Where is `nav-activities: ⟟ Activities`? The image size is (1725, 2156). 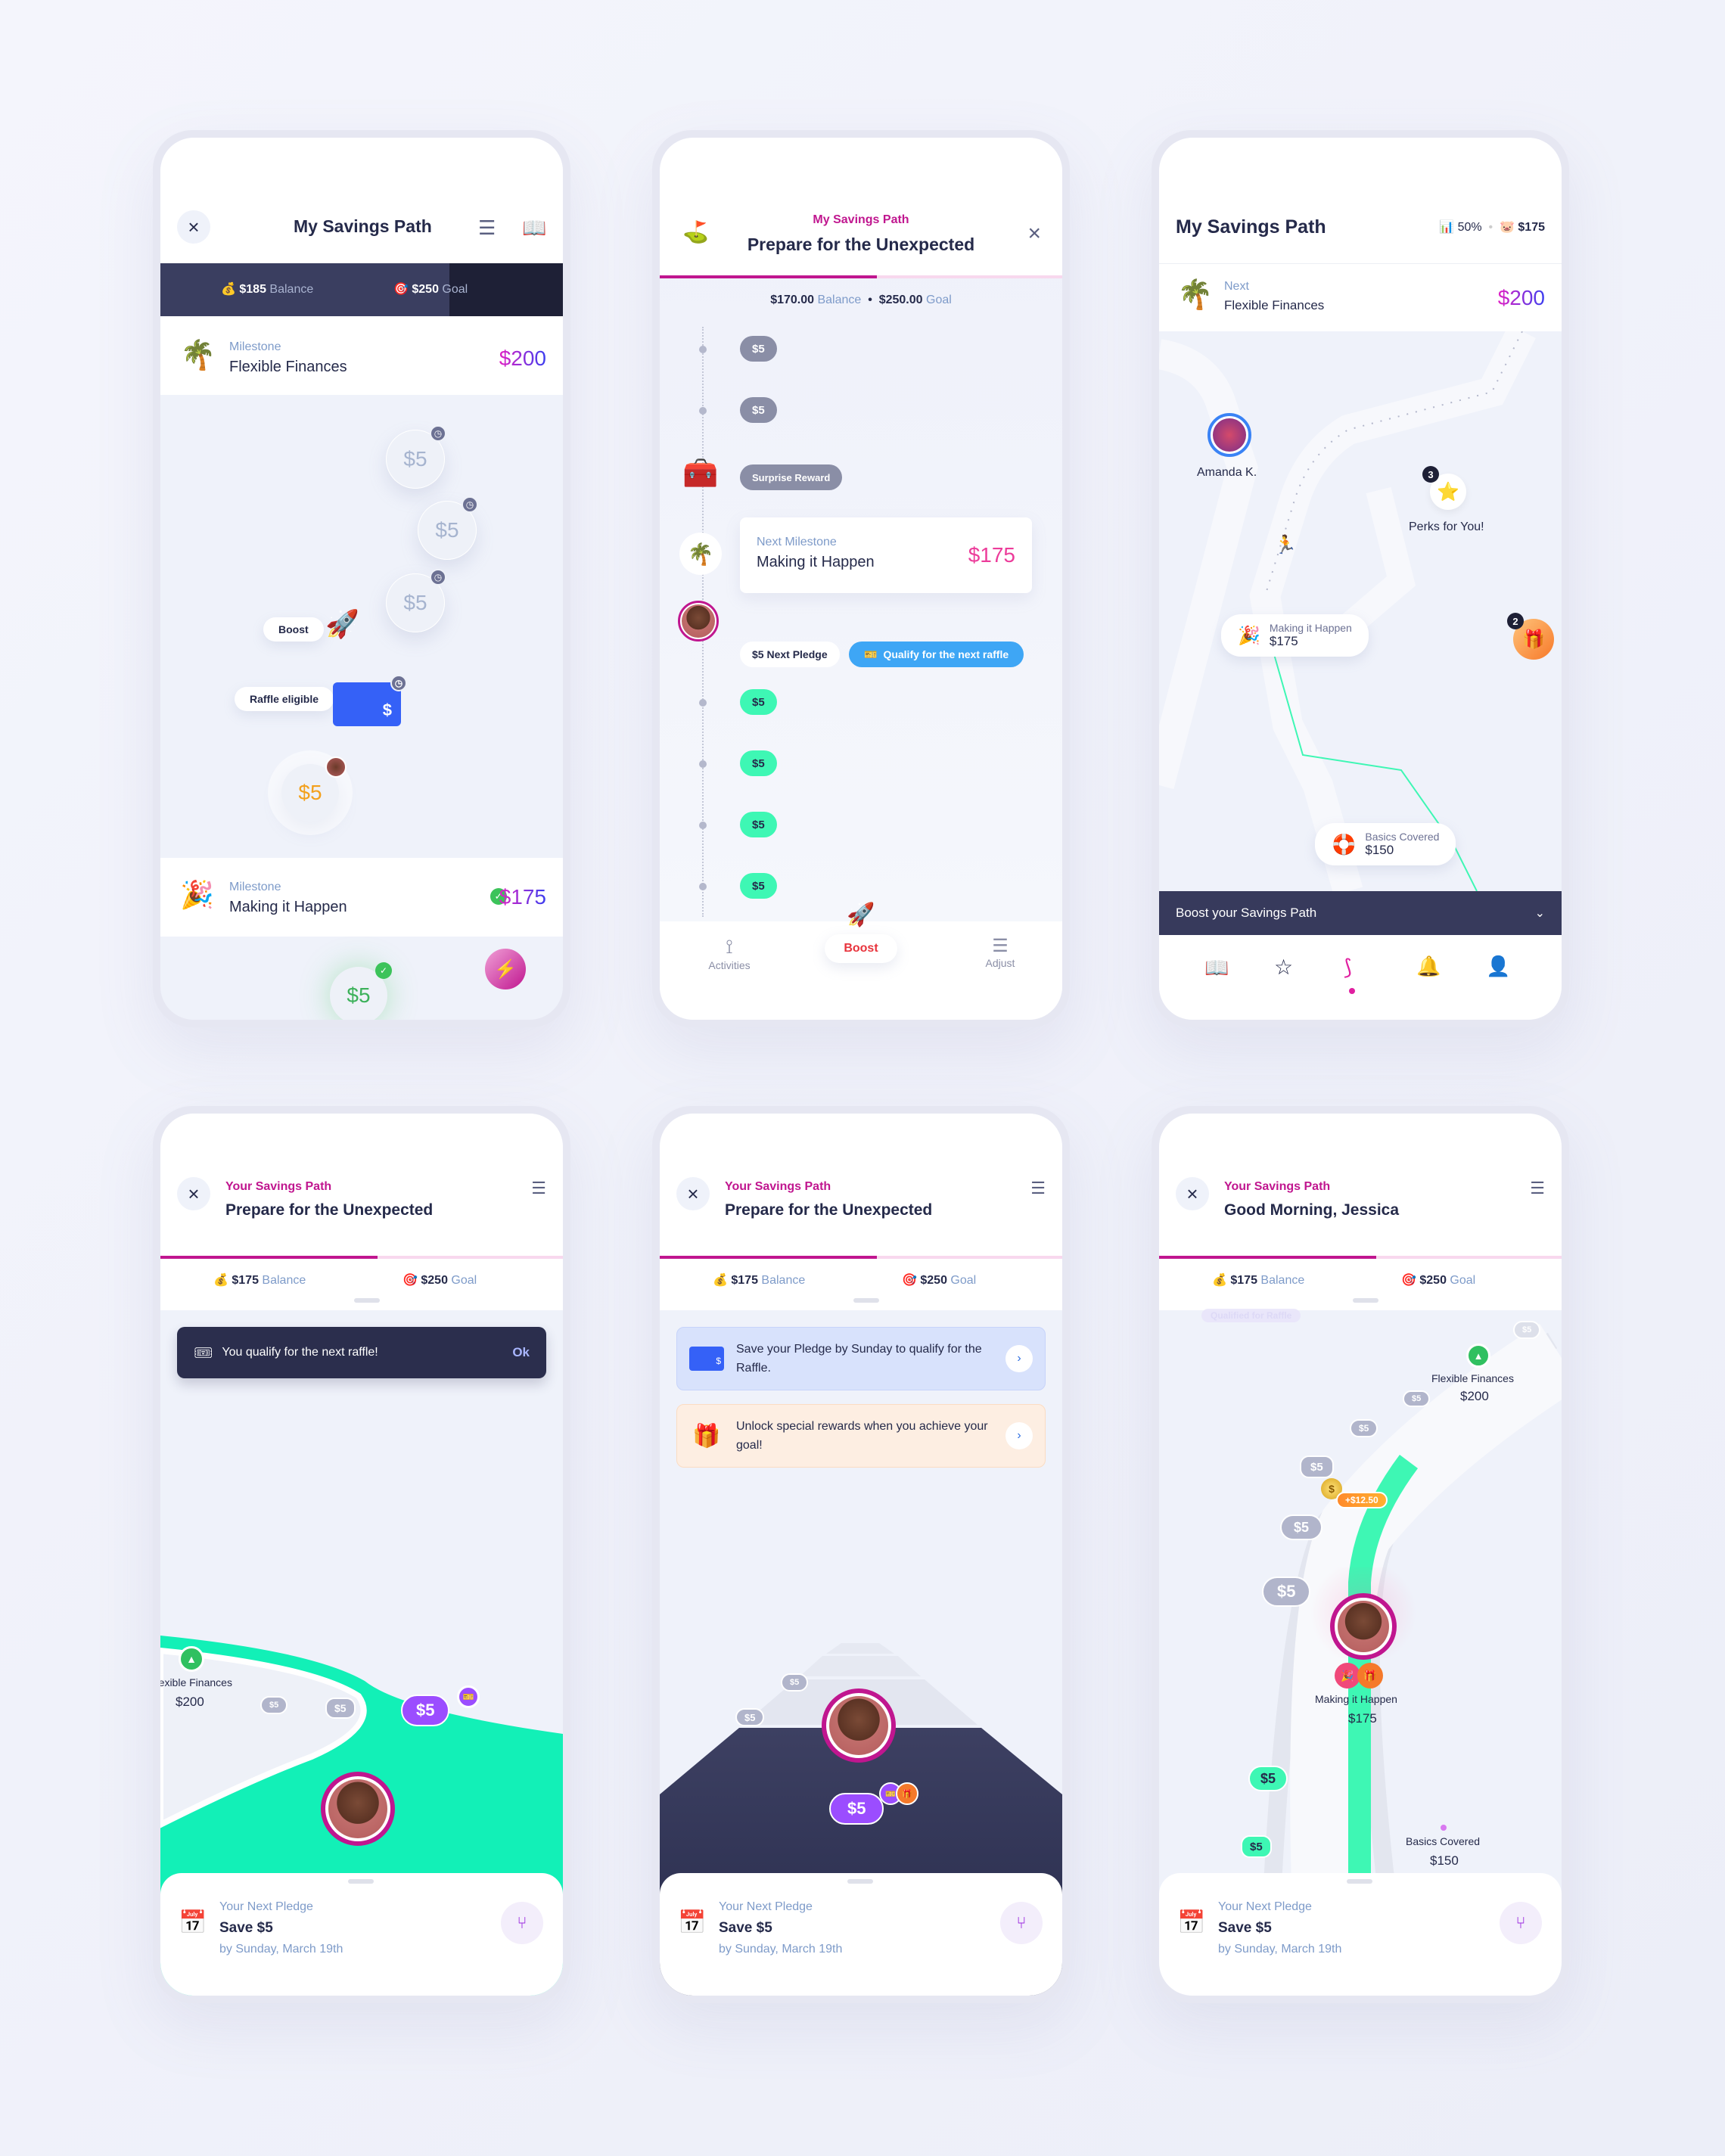
nav-activities: ⟟ Activities is located at coordinates (729, 953).